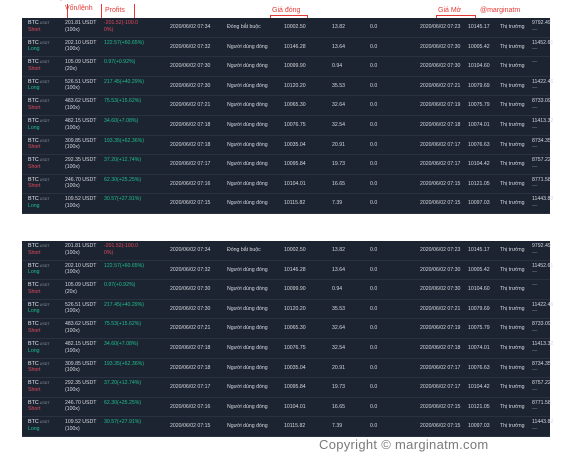 This screenshot has width=568, height=456. I want to click on close-price: 10002.50, so click(295, 27).